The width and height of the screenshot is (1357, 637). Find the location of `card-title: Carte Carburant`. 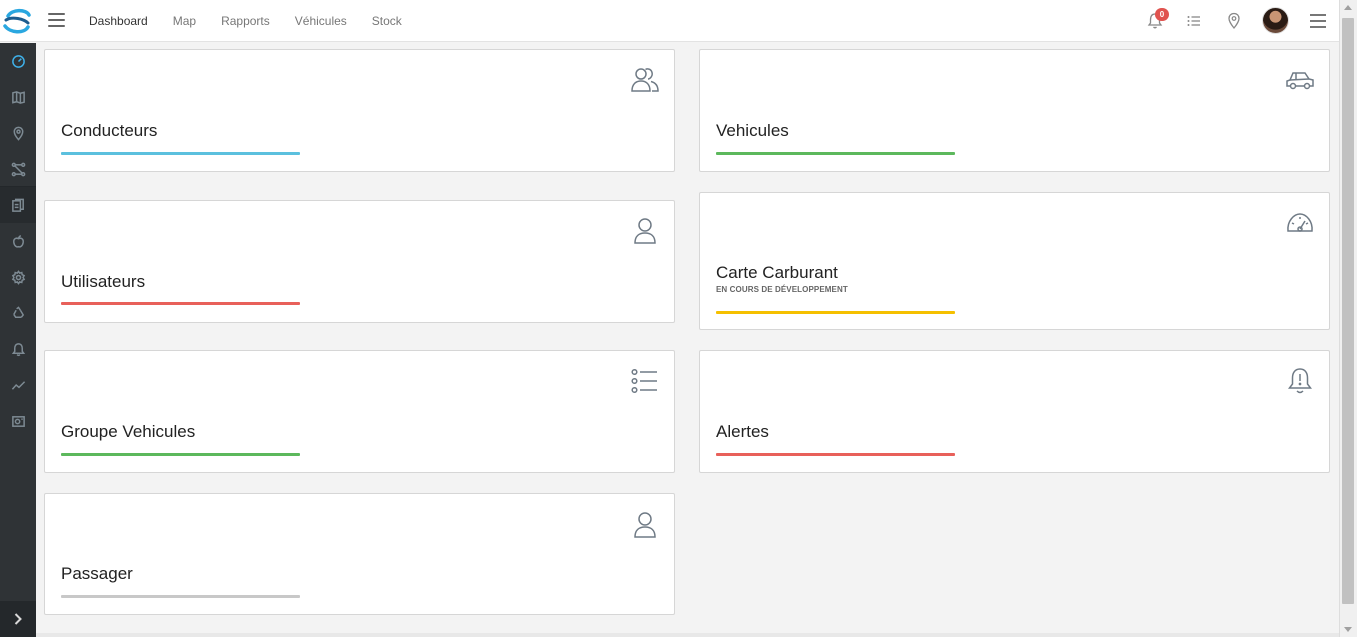

card-title: Carte Carburant is located at coordinates (777, 272).